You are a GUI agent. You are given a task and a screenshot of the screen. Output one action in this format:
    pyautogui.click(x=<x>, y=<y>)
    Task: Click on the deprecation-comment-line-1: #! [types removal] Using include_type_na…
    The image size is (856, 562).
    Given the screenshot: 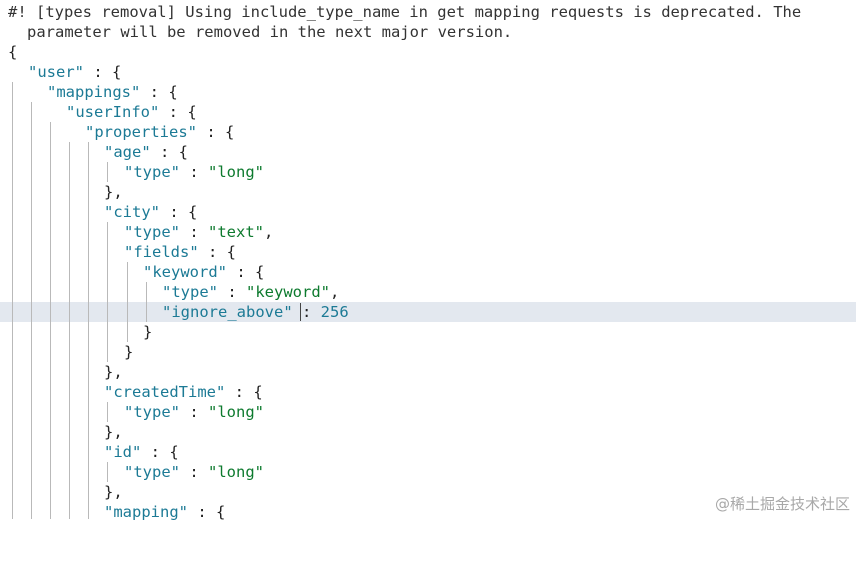 What is the action you would take?
    pyautogui.click(x=428, y=12)
    